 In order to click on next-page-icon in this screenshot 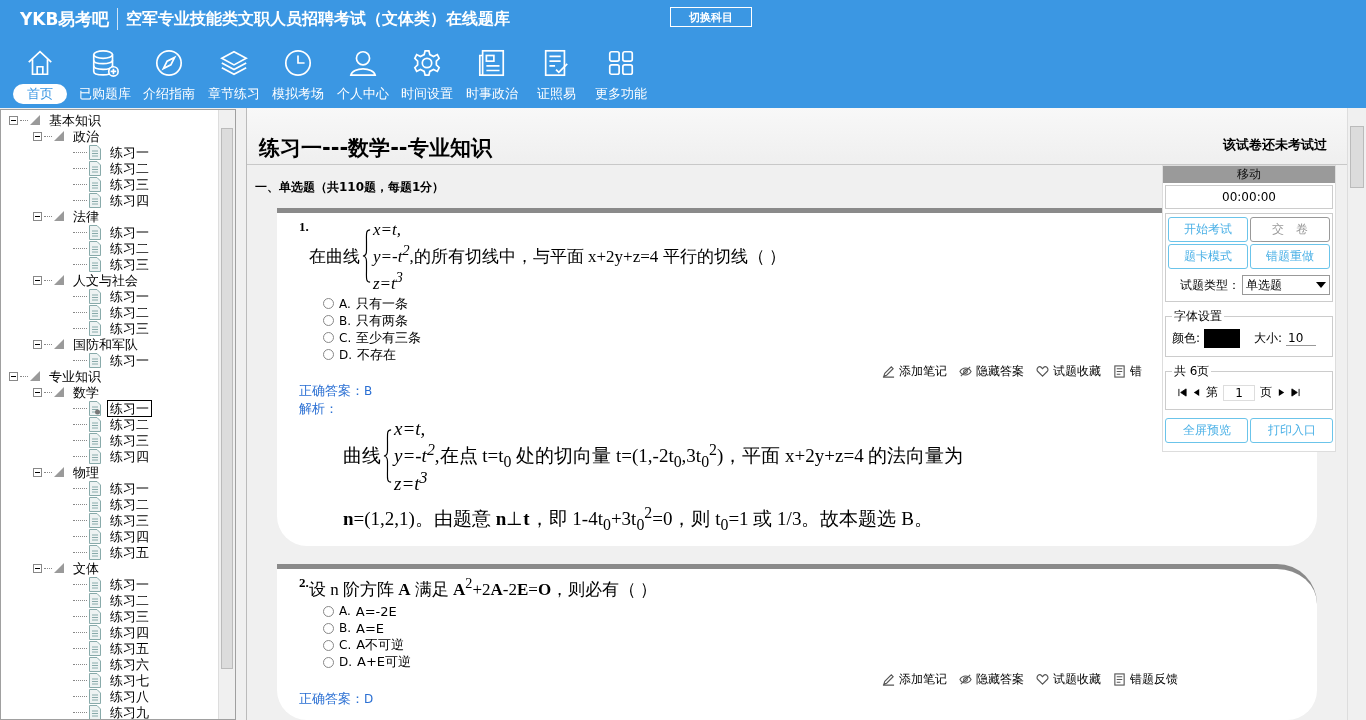, I will do `click(1281, 392)`.